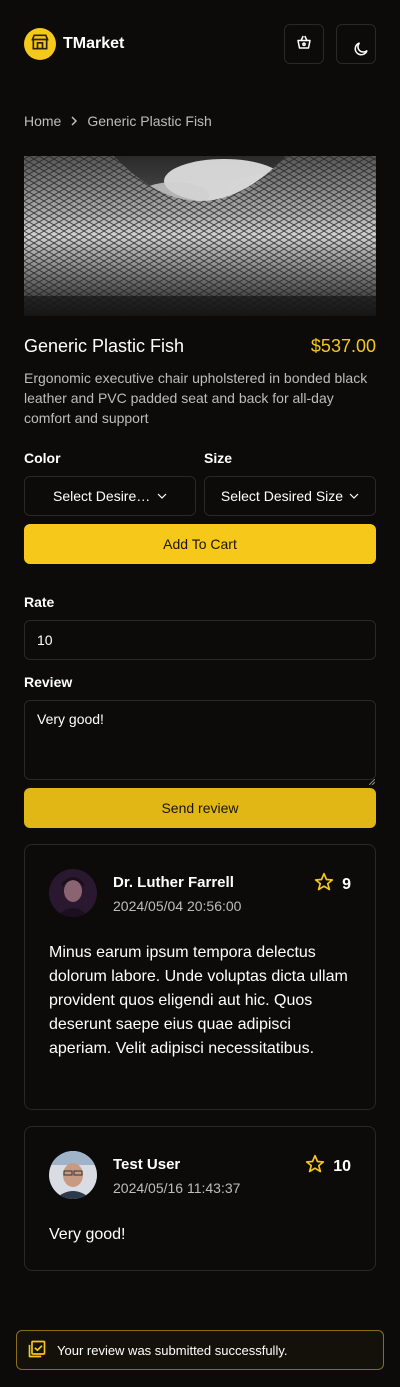 Image resolution: width=400 pixels, height=1387 pixels. Describe the element at coordinates (74, 121) in the screenshot. I see `chevron-right-icon` at that location.